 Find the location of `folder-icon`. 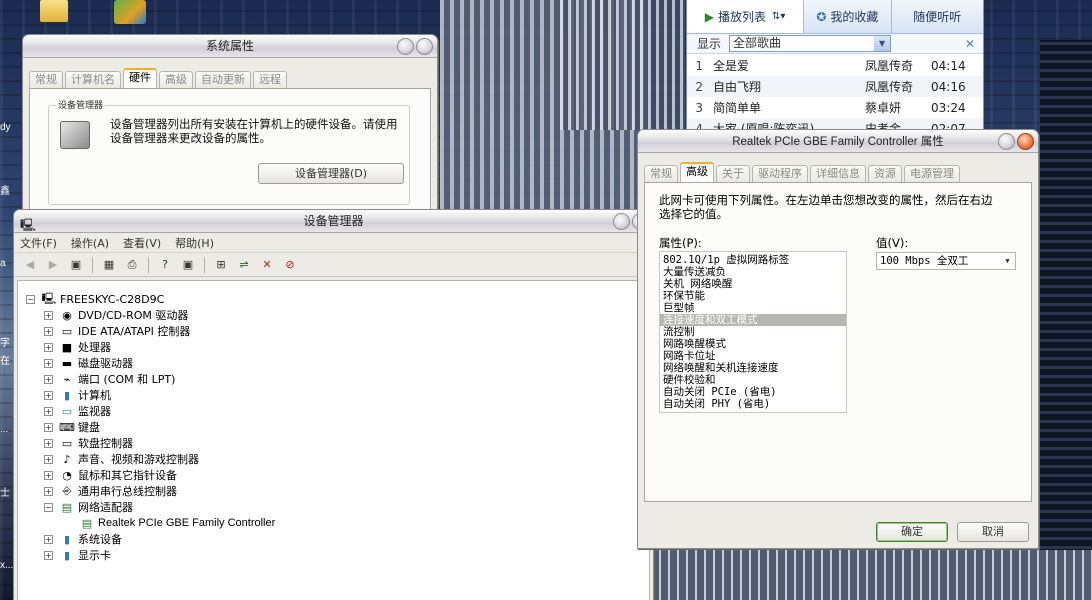

folder-icon is located at coordinates (54, 11).